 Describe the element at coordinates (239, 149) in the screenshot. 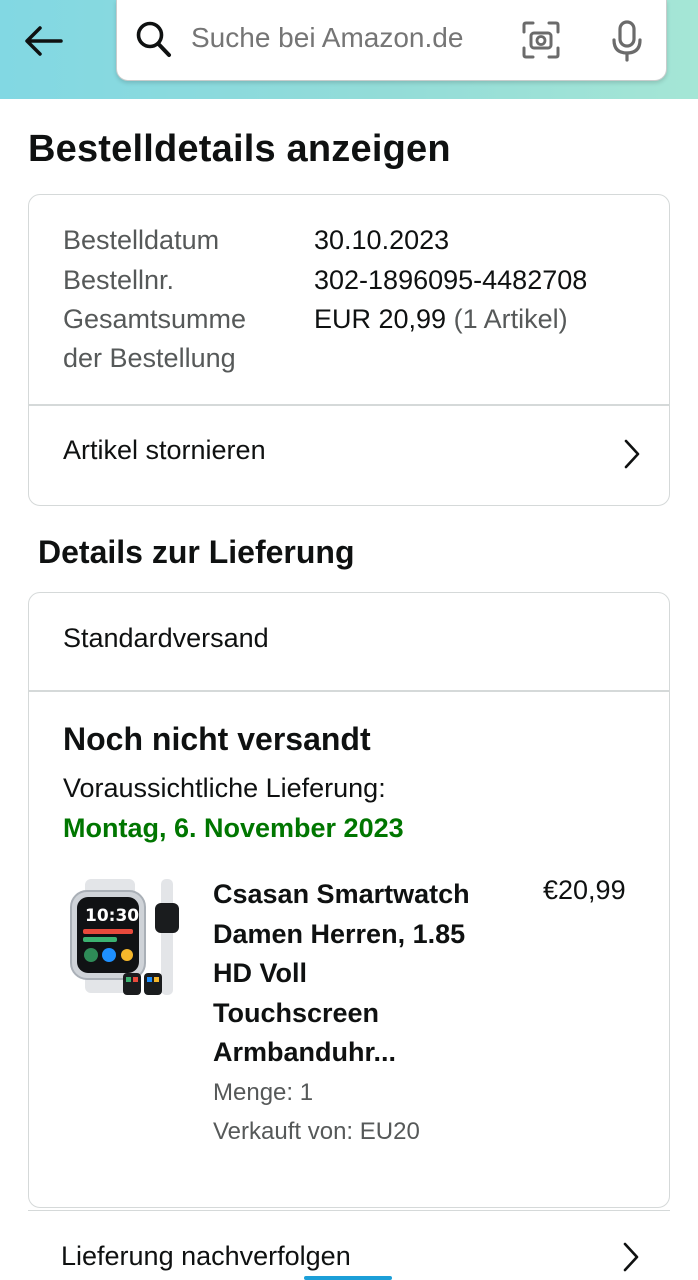

I see `page-title: Bestelldetails anzeigen` at that location.